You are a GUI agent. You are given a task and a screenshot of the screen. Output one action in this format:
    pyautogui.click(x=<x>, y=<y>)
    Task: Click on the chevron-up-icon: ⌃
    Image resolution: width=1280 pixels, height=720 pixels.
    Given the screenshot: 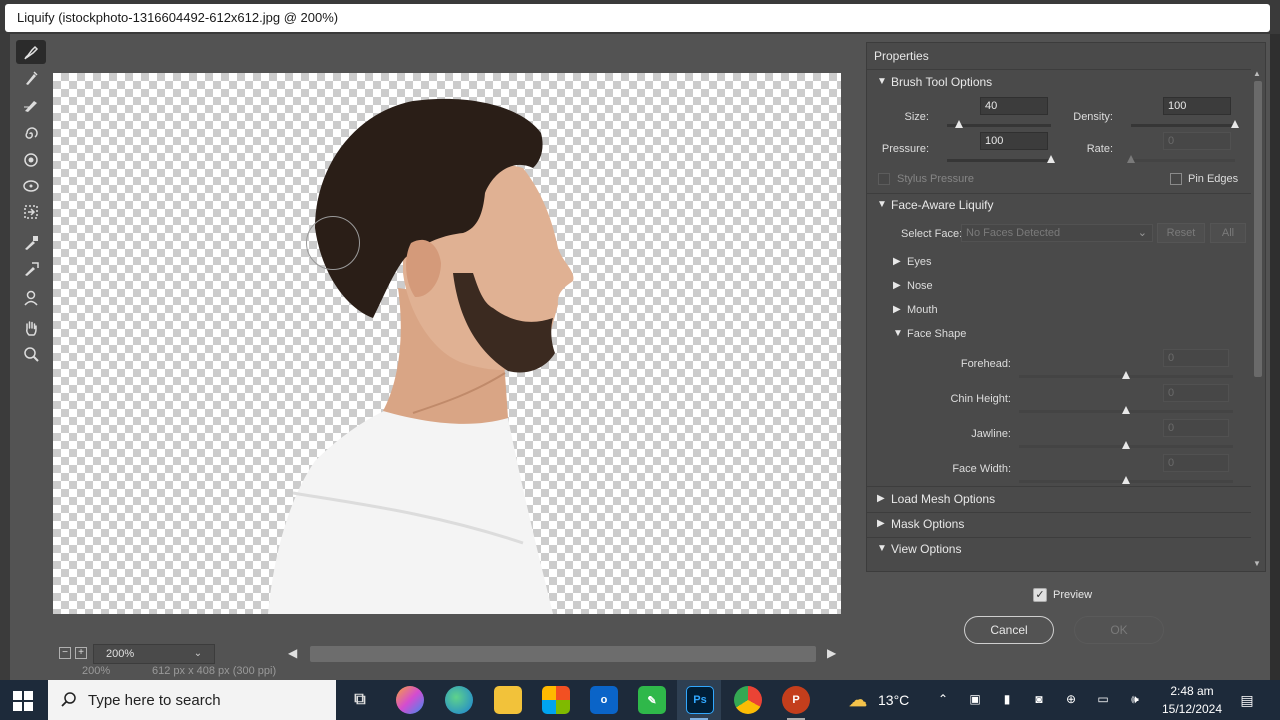 What is the action you would take?
    pyautogui.click(x=943, y=700)
    